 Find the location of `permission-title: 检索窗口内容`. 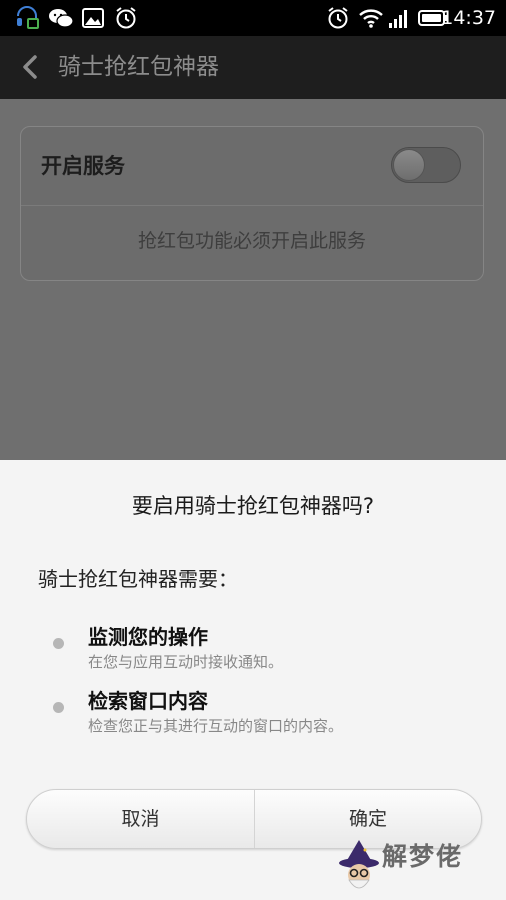

permission-title: 检索窗口内容 is located at coordinates (148, 701).